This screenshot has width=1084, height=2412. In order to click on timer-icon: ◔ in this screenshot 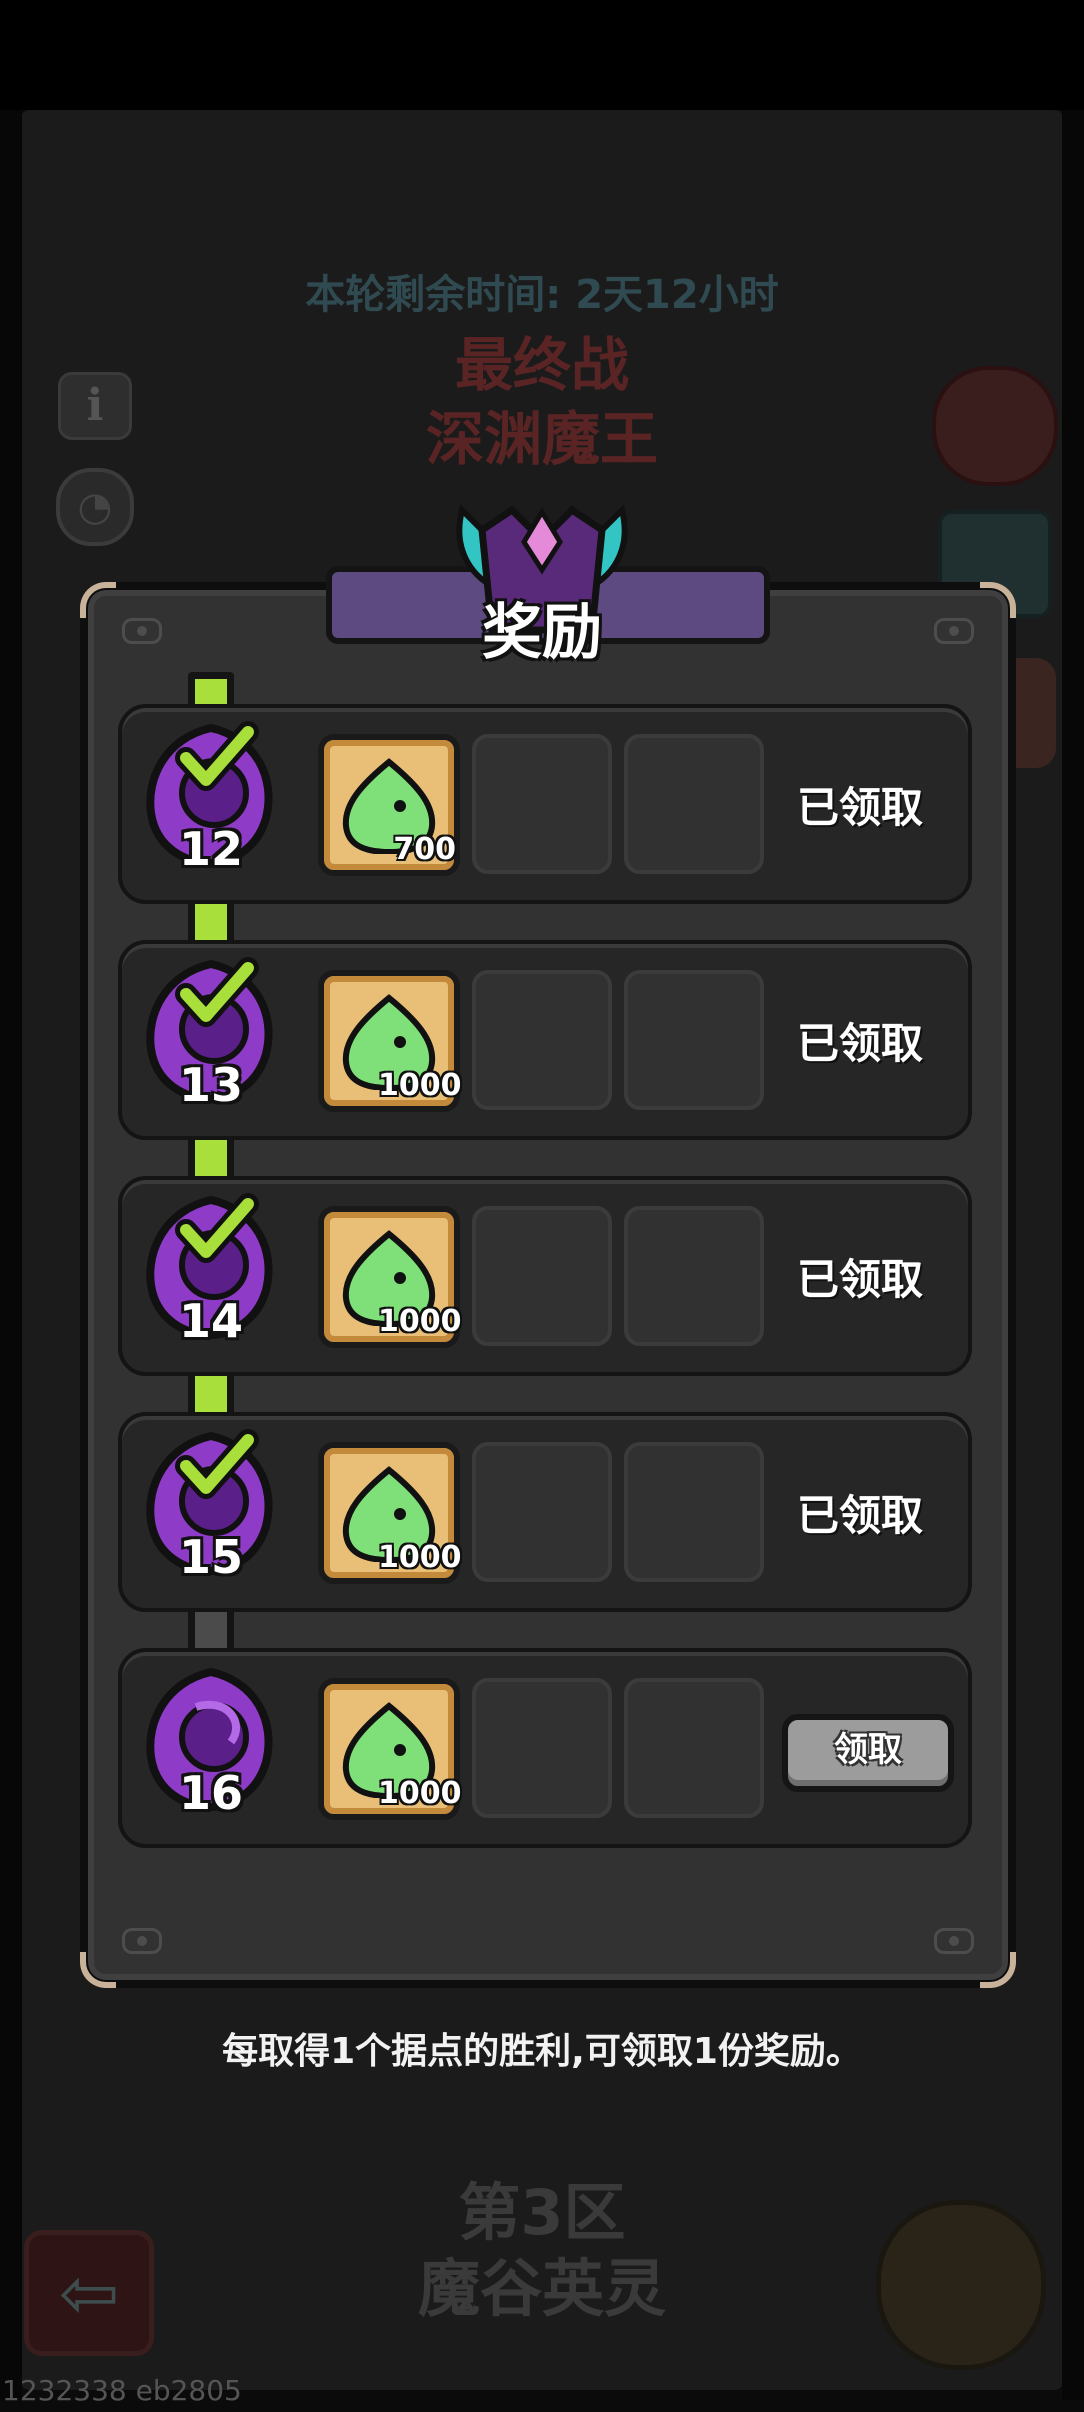, I will do `click(95, 507)`.